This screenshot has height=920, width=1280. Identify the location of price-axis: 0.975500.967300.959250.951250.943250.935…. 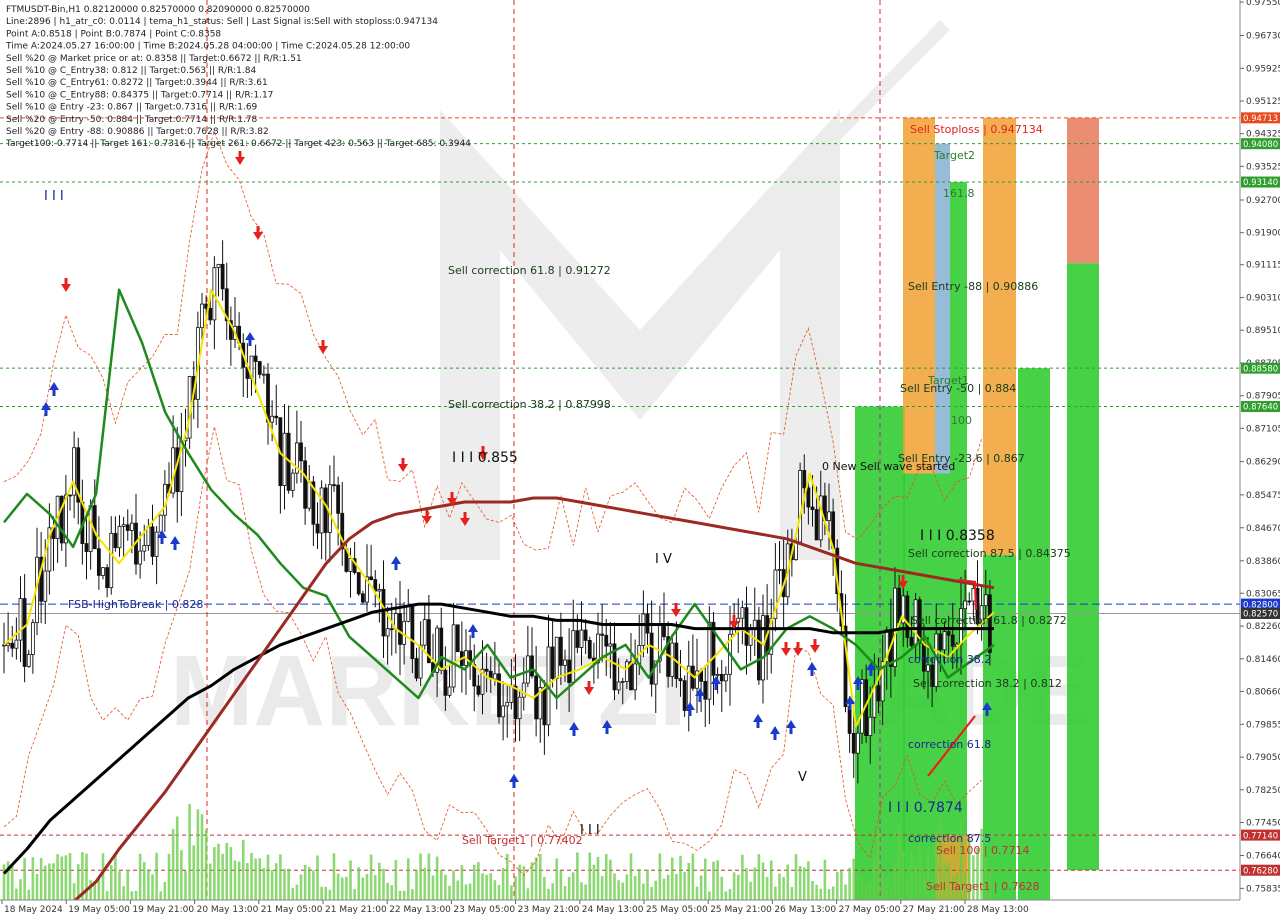
(1259, 450).